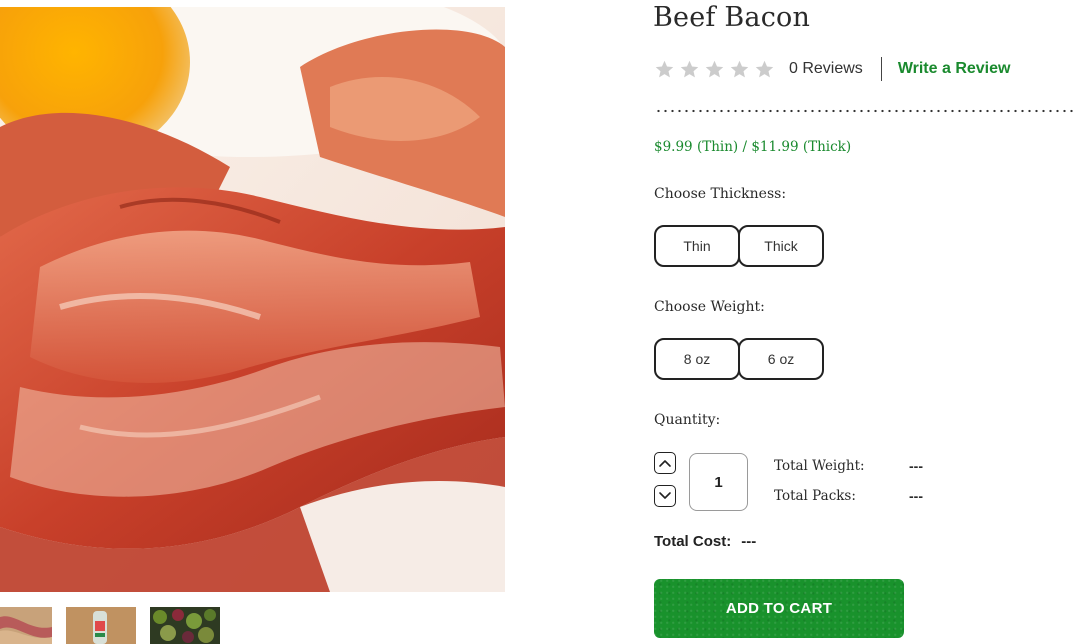 Image resolution: width=1073 pixels, height=644 pixels. What do you see at coordinates (819, 466) in the screenshot?
I see `total-weight-label: Total Weight:` at bounding box center [819, 466].